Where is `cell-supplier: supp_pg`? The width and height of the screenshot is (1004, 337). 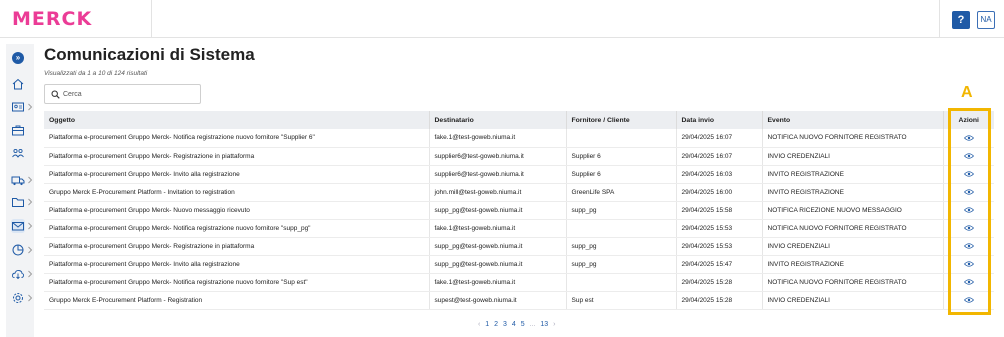
cell-supplier: supp_pg is located at coordinates (621, 246).